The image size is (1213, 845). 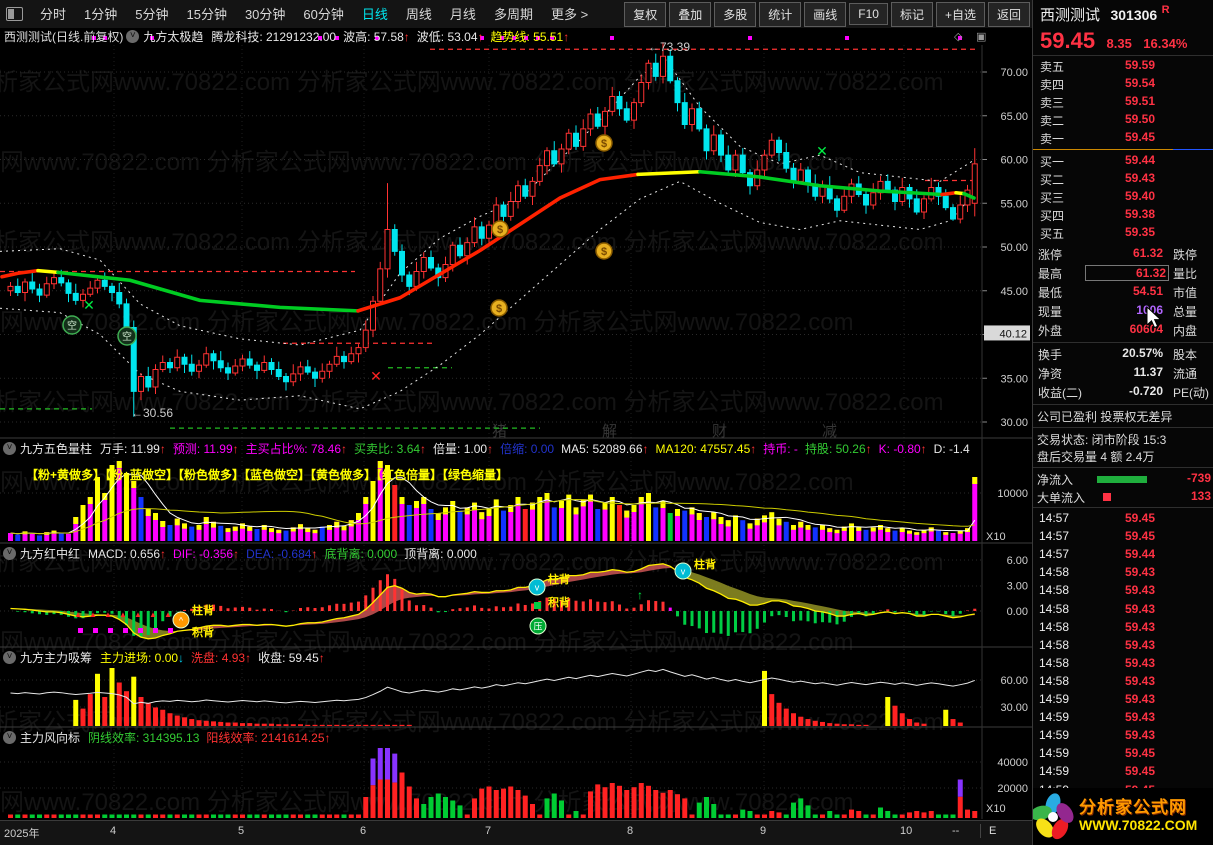 I want to click on last-price: 59.45, so click(x=1068, y=40).